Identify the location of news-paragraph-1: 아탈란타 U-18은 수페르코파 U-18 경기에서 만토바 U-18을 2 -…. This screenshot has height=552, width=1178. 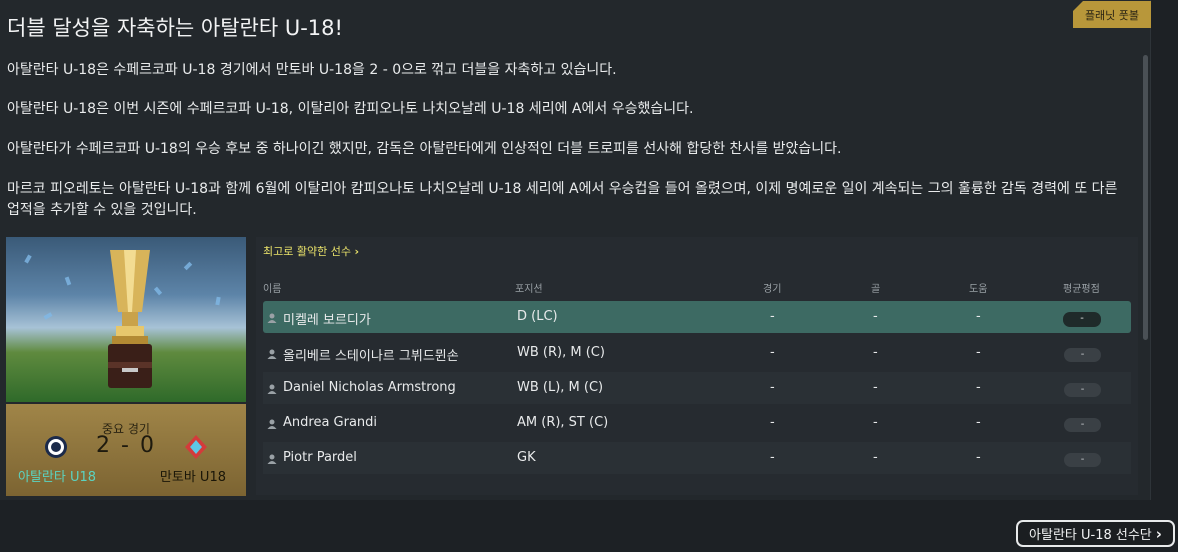
(312, 70).